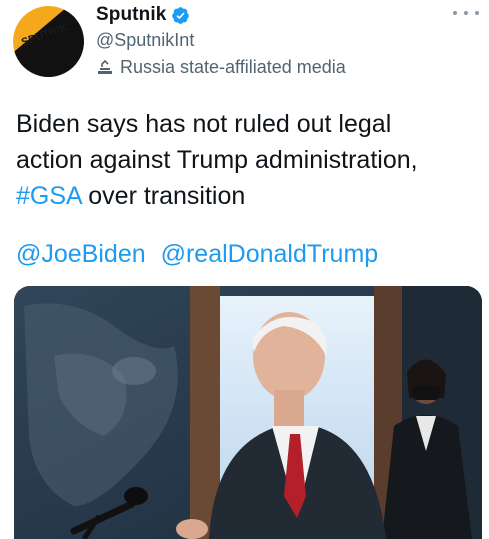 The width and height of the screenshot is (489, 539). What do you see at coordinates (217, 160) in the screenshot?
I see `tweet-text-line-2: action against Trump administration,` at bounding box center [217, 160].